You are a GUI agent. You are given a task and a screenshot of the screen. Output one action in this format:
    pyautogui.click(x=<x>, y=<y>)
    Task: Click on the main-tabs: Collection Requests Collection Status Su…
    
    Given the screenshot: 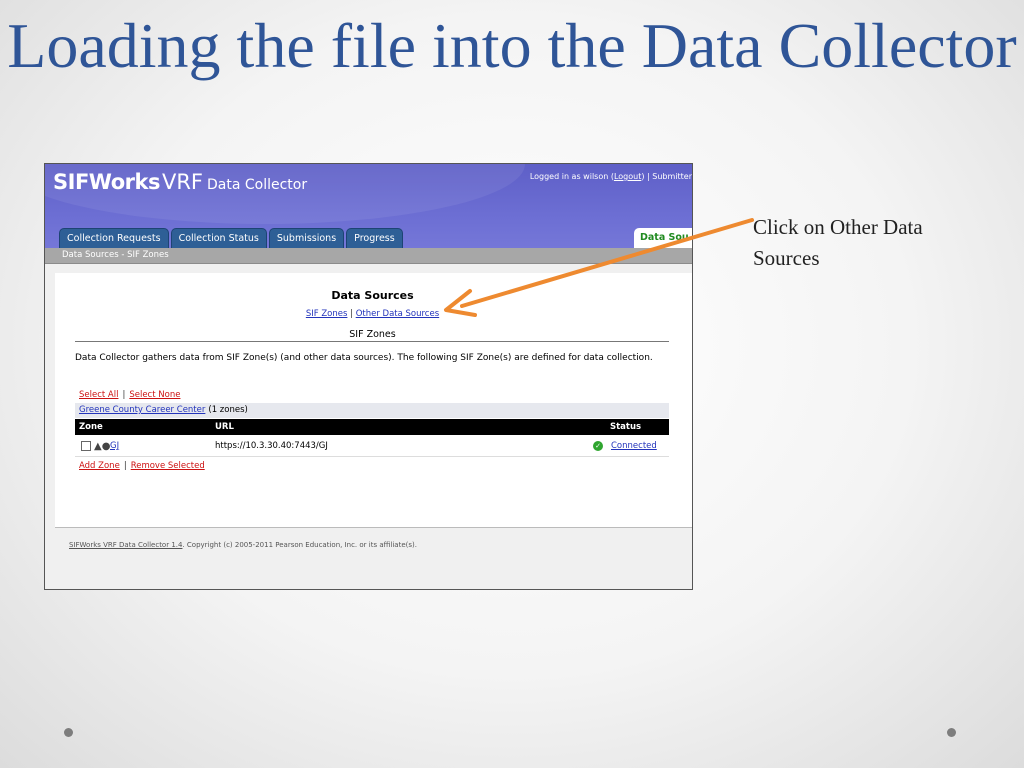 What is the action you would take?
    pyautogui.click(x=232, y=238)
    